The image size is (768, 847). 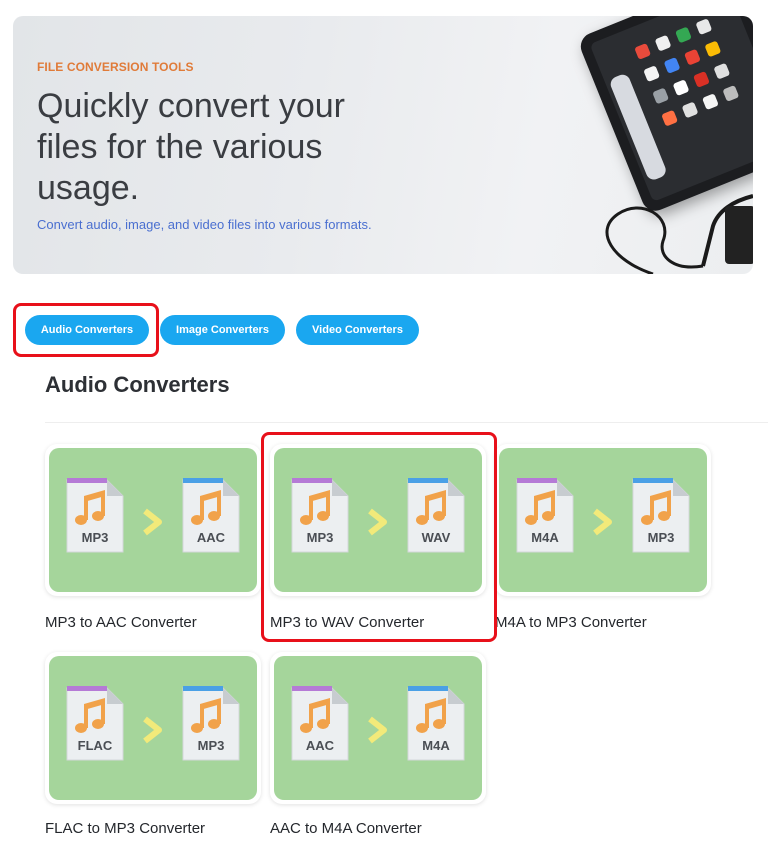 I want to click on highlight-box-tab, so click(x=86, y=330).